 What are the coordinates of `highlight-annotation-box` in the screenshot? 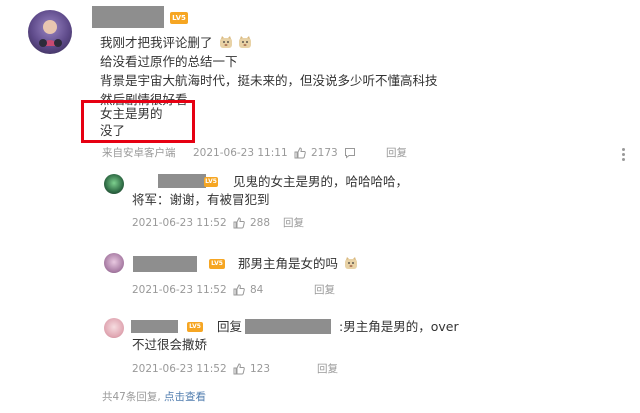 It's located at (138, 121).